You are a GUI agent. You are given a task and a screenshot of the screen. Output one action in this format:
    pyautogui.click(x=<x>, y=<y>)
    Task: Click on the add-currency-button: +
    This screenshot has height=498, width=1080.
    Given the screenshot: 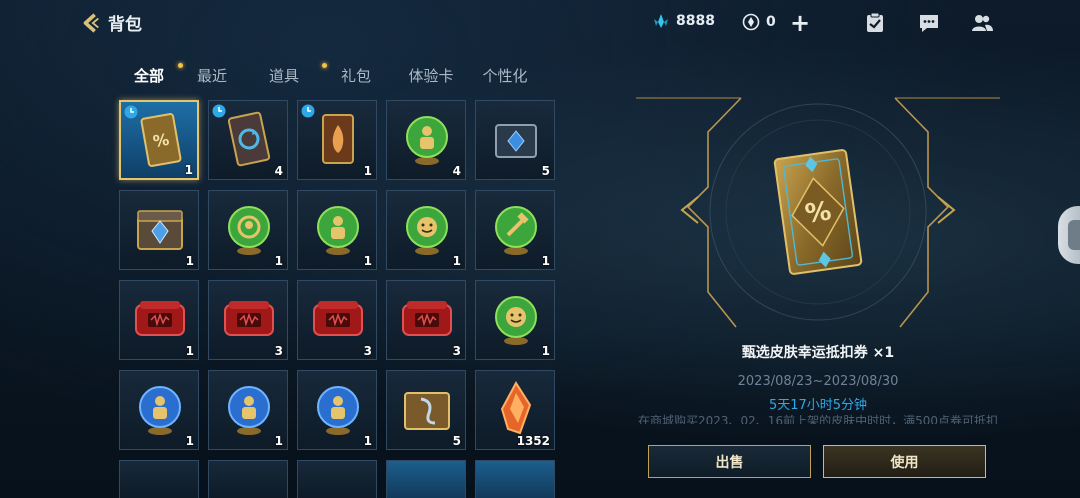 What is the action you would take?
    pyautogui.click(x=800, y=23)
    